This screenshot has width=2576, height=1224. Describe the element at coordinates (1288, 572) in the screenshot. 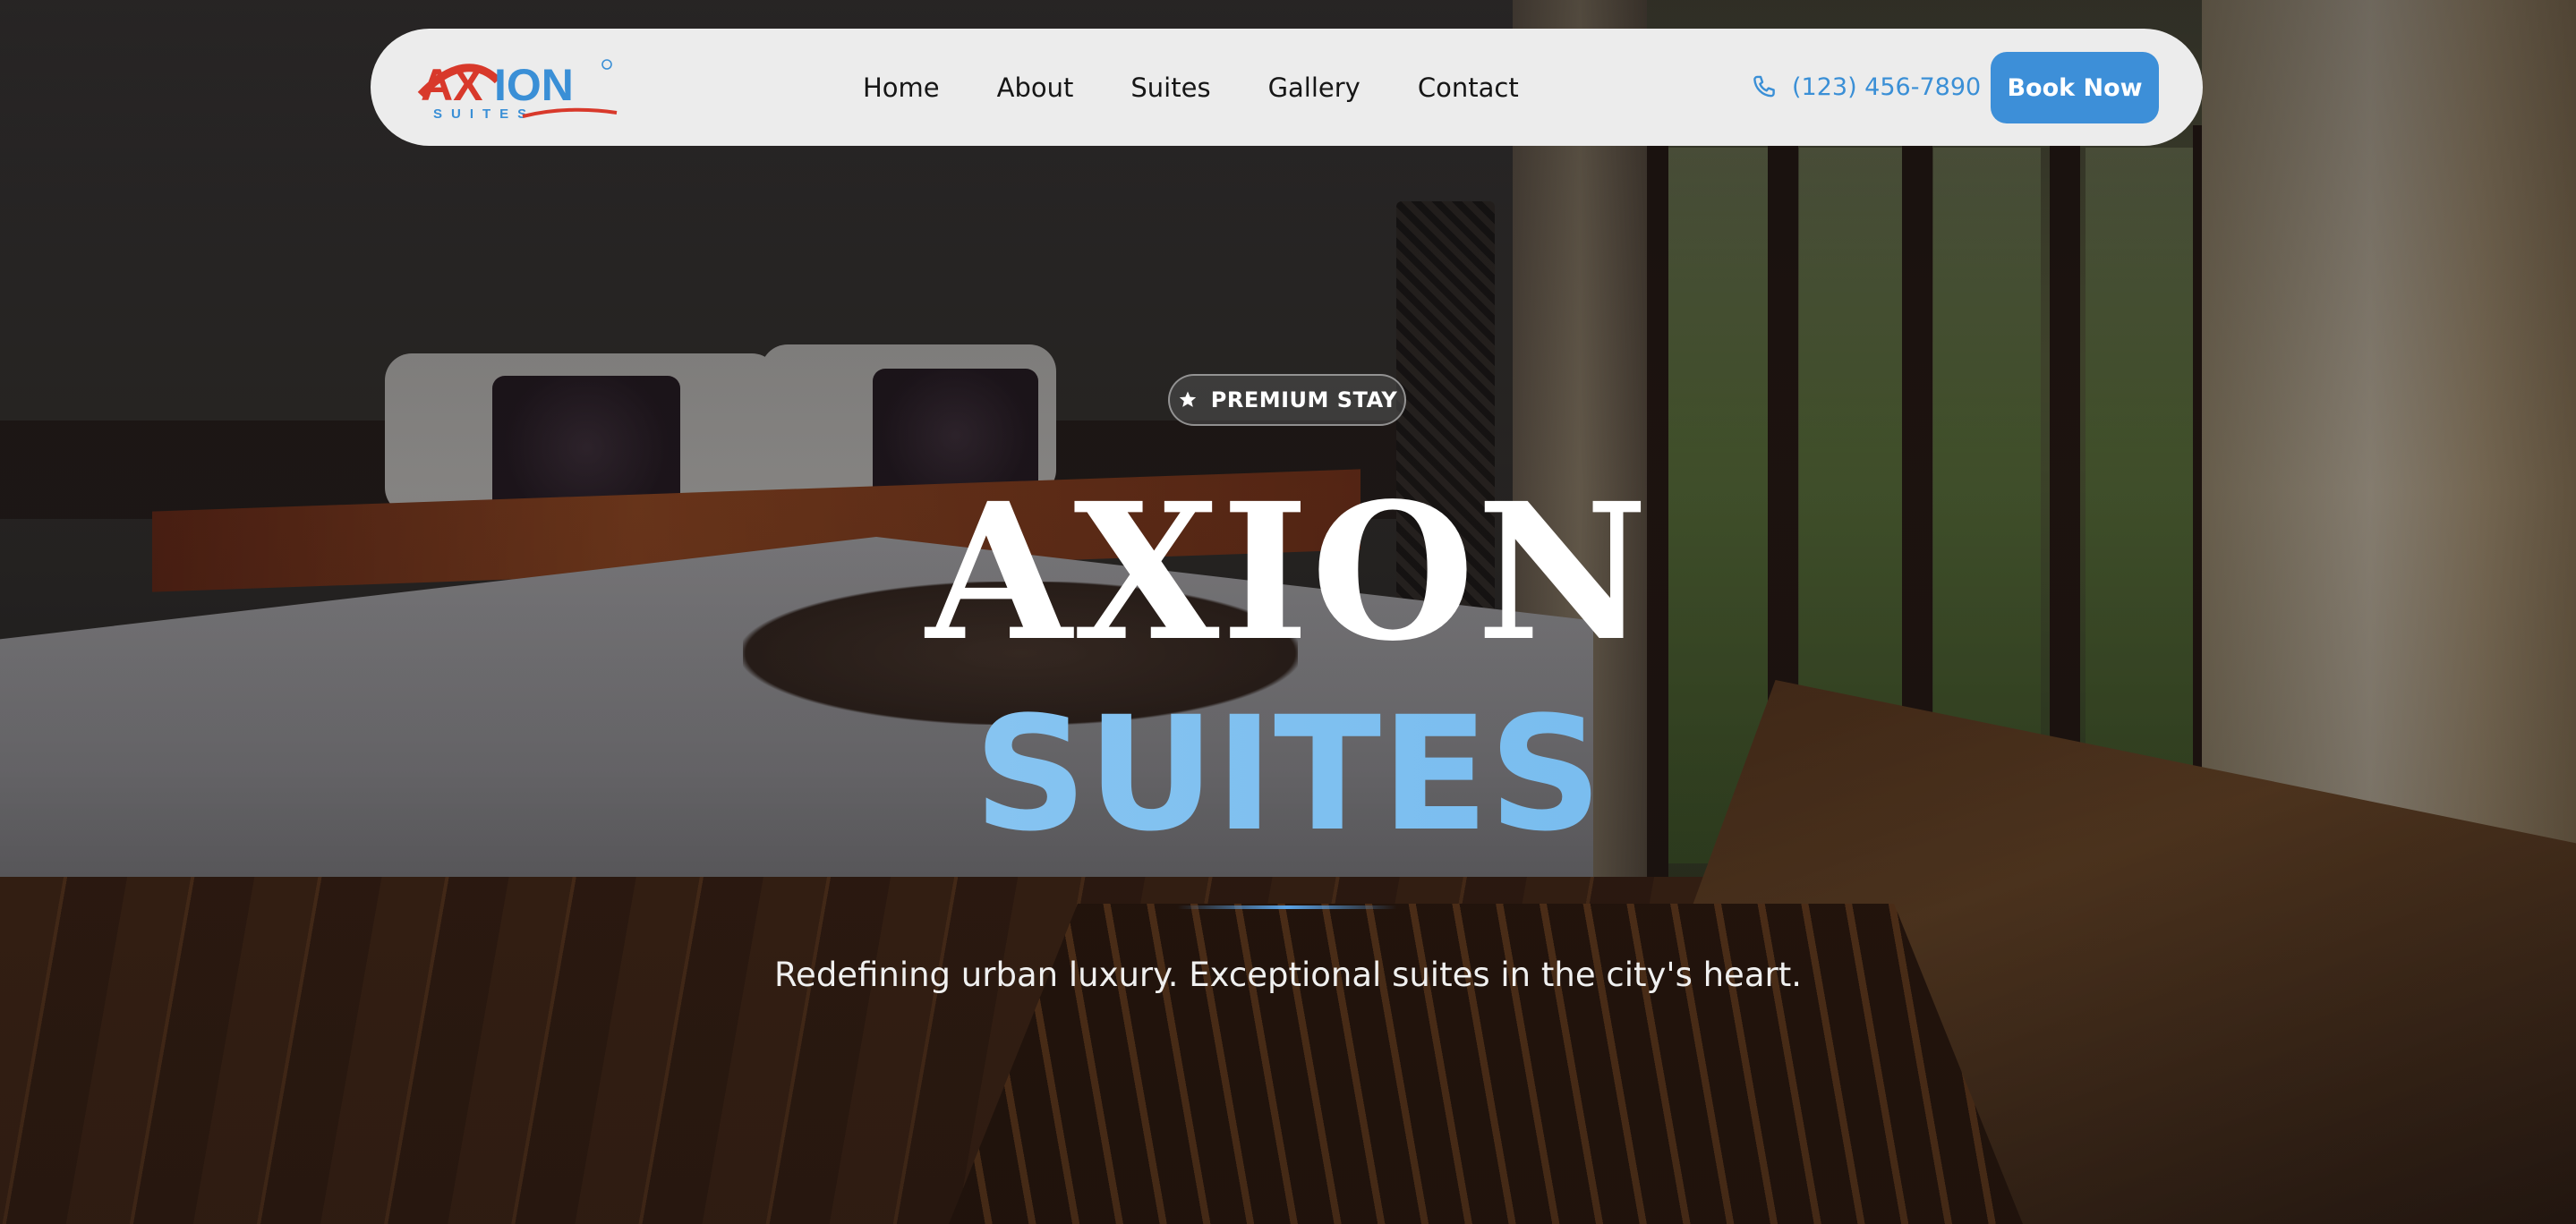

I see `hero-title: AXION` at that location.